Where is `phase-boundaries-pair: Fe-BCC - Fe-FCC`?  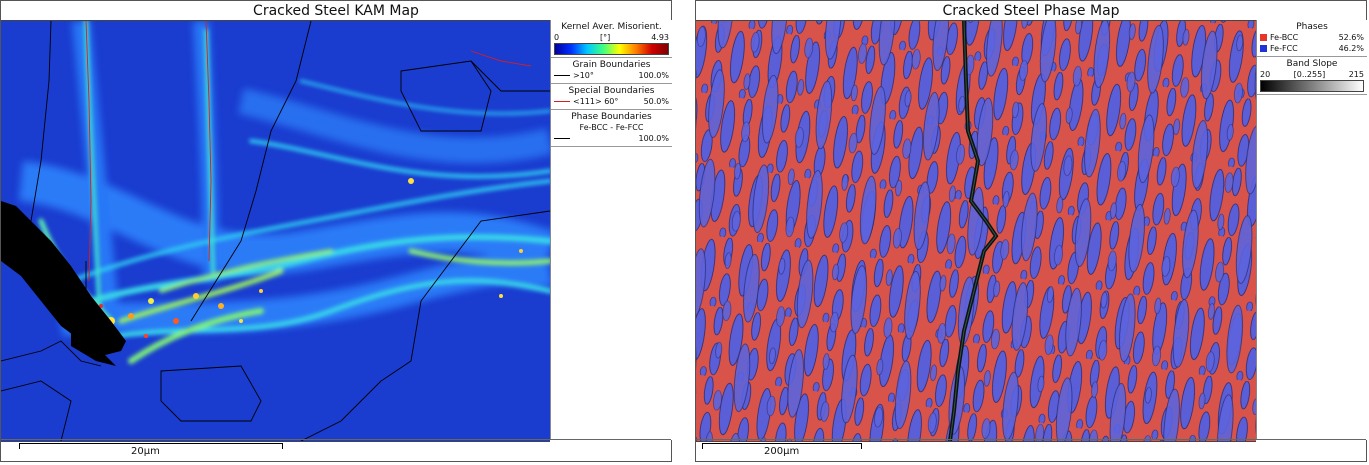 phase-boundaries-pair: Fe-BCC - Fe-FCC is located at coordinates (611, 127).